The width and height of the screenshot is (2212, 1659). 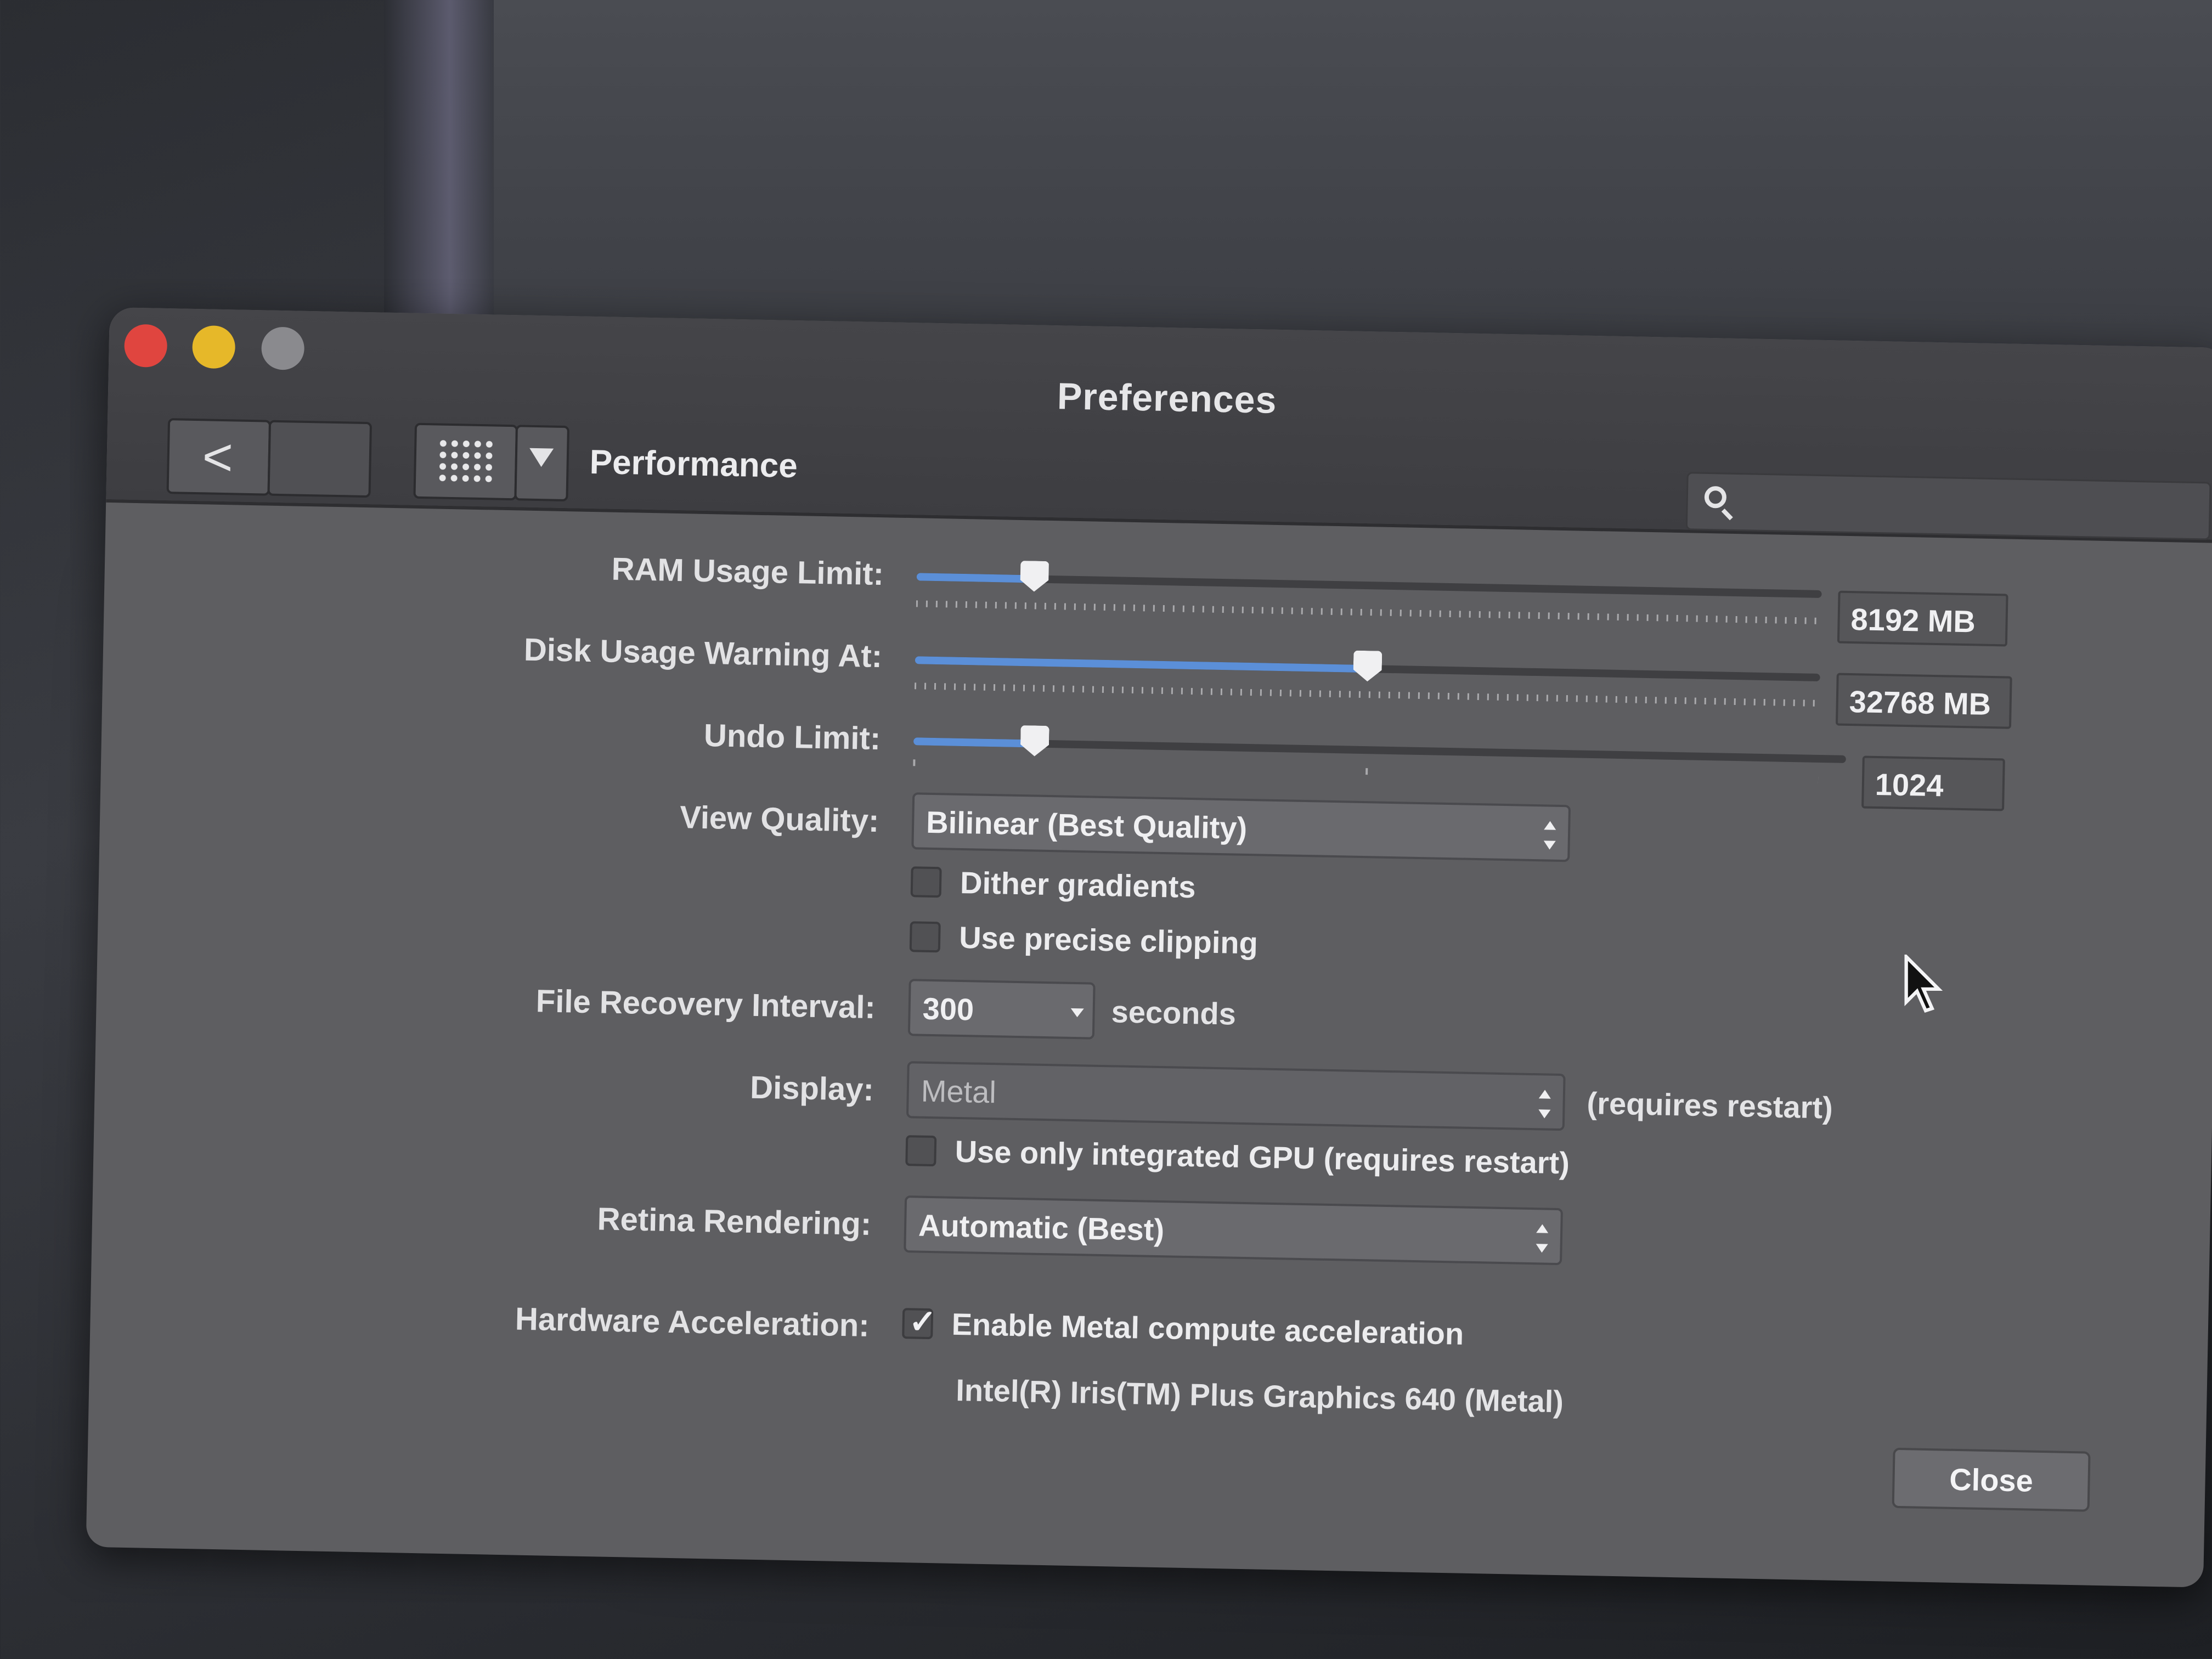 I want to click on ram-usage-value-field: 8192 MB, so click(x=1923, y=618).